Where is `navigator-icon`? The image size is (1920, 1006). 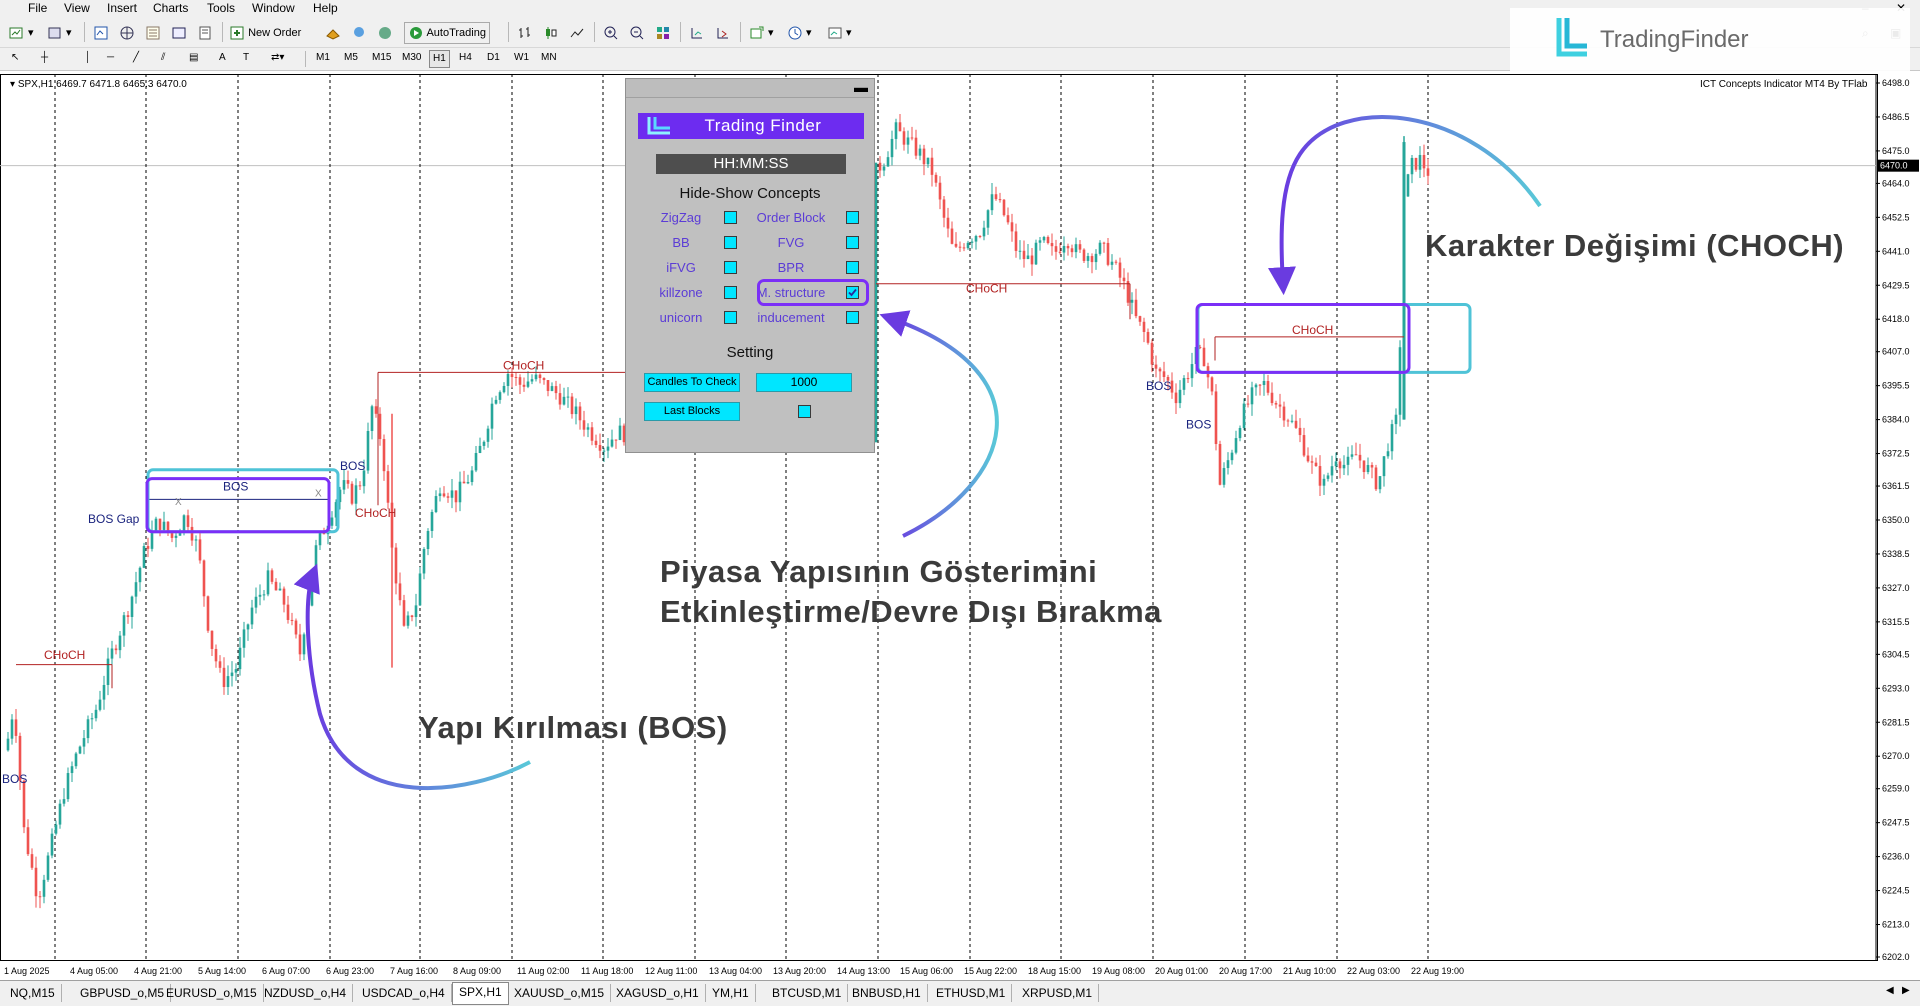
navigator-icon is located at coordinates (127, 33).